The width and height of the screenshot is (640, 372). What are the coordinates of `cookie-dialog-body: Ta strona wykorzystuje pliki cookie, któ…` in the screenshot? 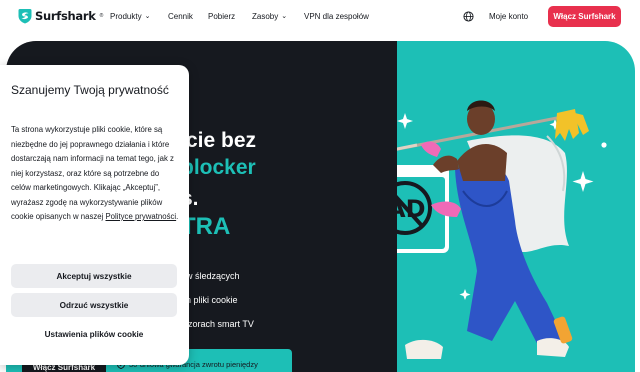 It's located at (96, 174).